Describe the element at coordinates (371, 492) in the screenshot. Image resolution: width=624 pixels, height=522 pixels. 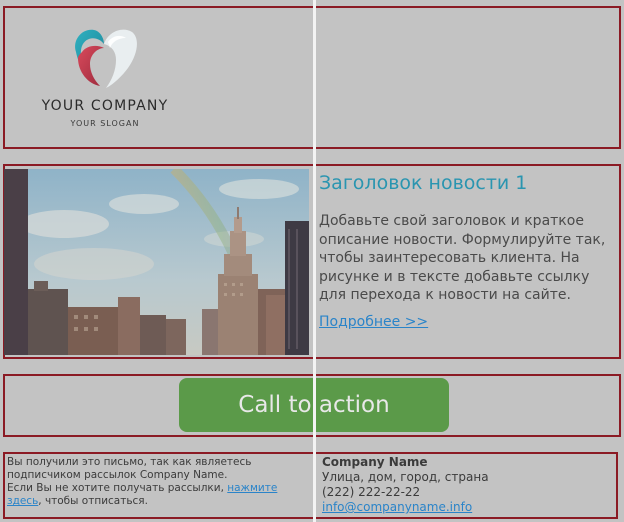
I see `footer-phone: (222) 222-22-22` at that location.